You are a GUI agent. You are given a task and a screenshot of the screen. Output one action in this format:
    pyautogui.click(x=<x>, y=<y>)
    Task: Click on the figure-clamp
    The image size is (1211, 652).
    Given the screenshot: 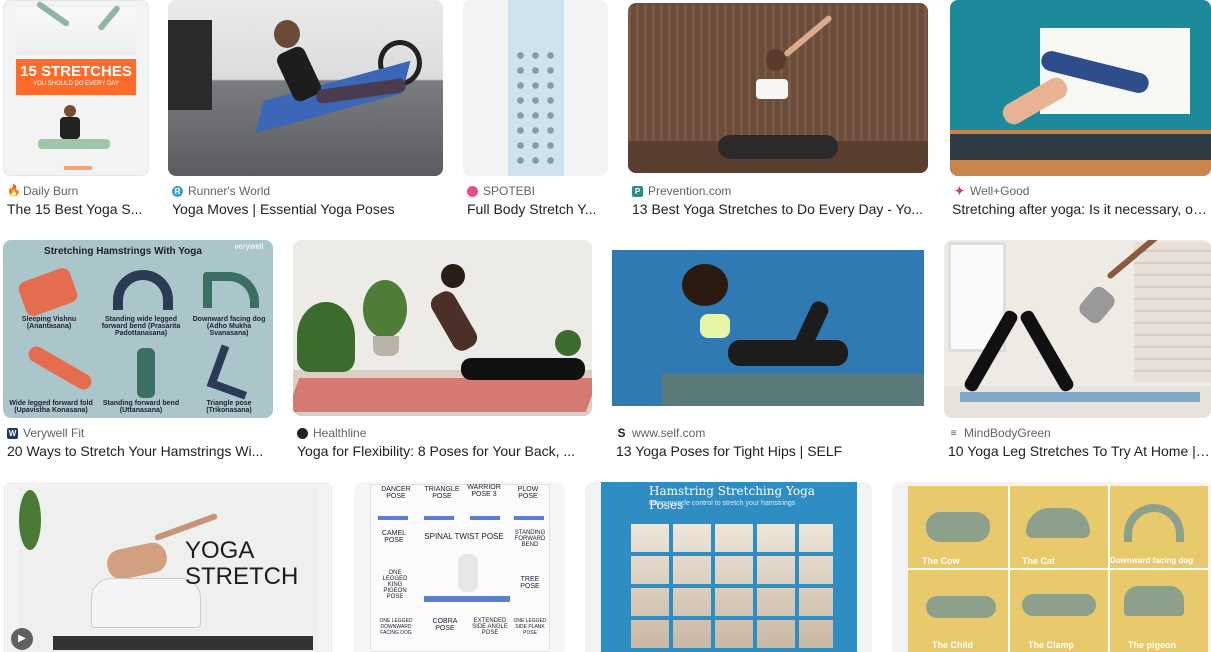 What is the action you would take?
    pyautogui.click(x=1059, y=605)
    